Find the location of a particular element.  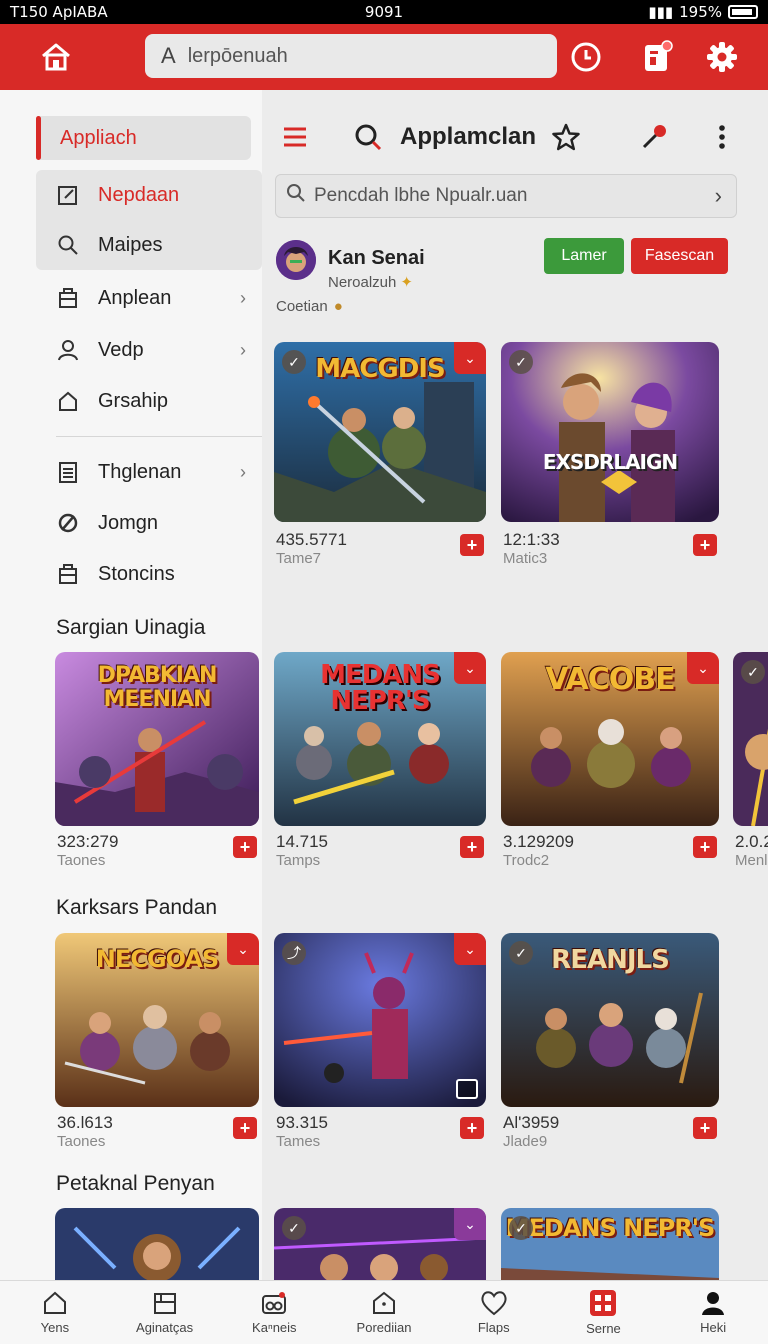

settings-gear-icon is located at coordinates (722, 57).